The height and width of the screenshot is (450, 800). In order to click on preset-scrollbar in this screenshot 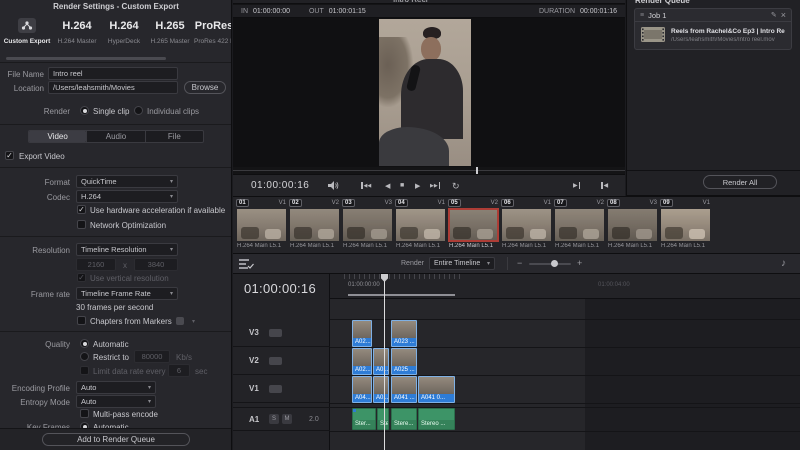, I will do `click(86, 58)`.